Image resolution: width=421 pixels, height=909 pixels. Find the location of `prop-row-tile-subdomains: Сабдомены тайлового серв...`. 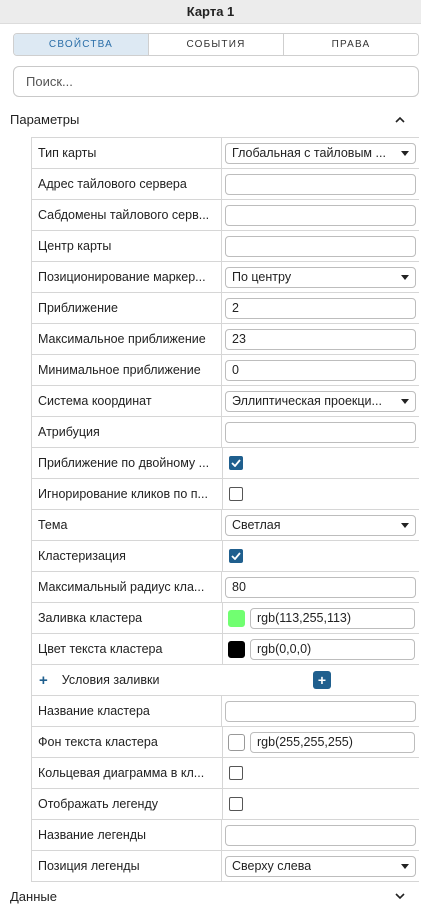

prop-row-tile-subdomains: Сабдомены тайлового серв... is located at coordinates (225, 215).